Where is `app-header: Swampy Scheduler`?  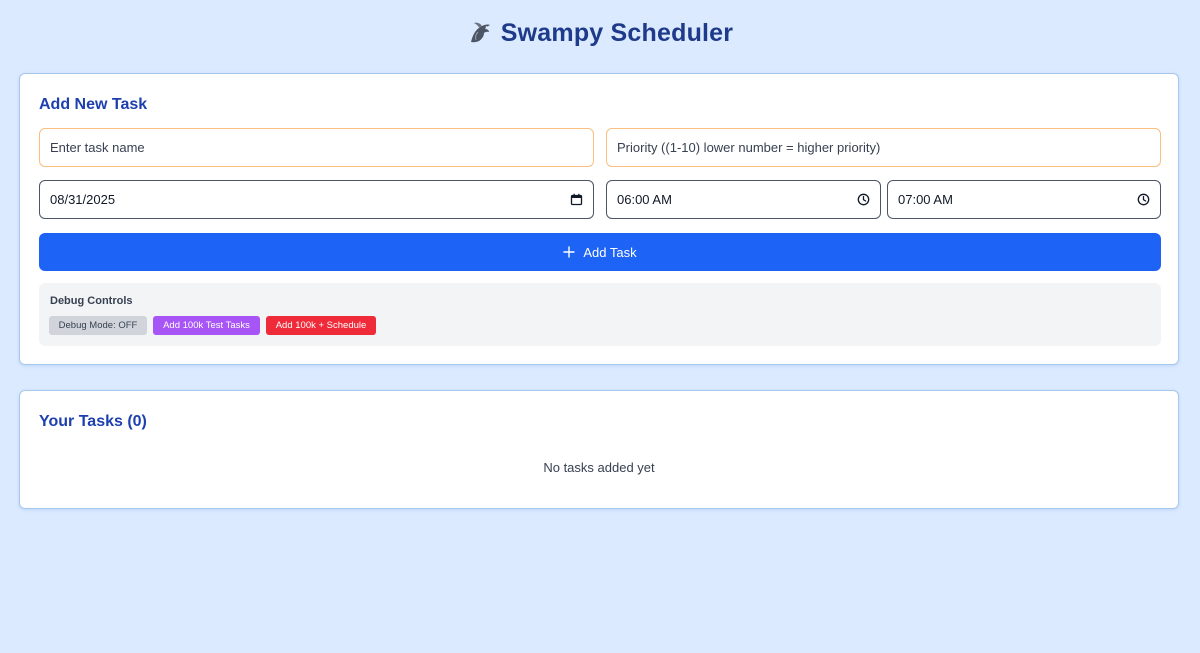 app-header: Swampy Scheduler is located at coordinates (600, 33).